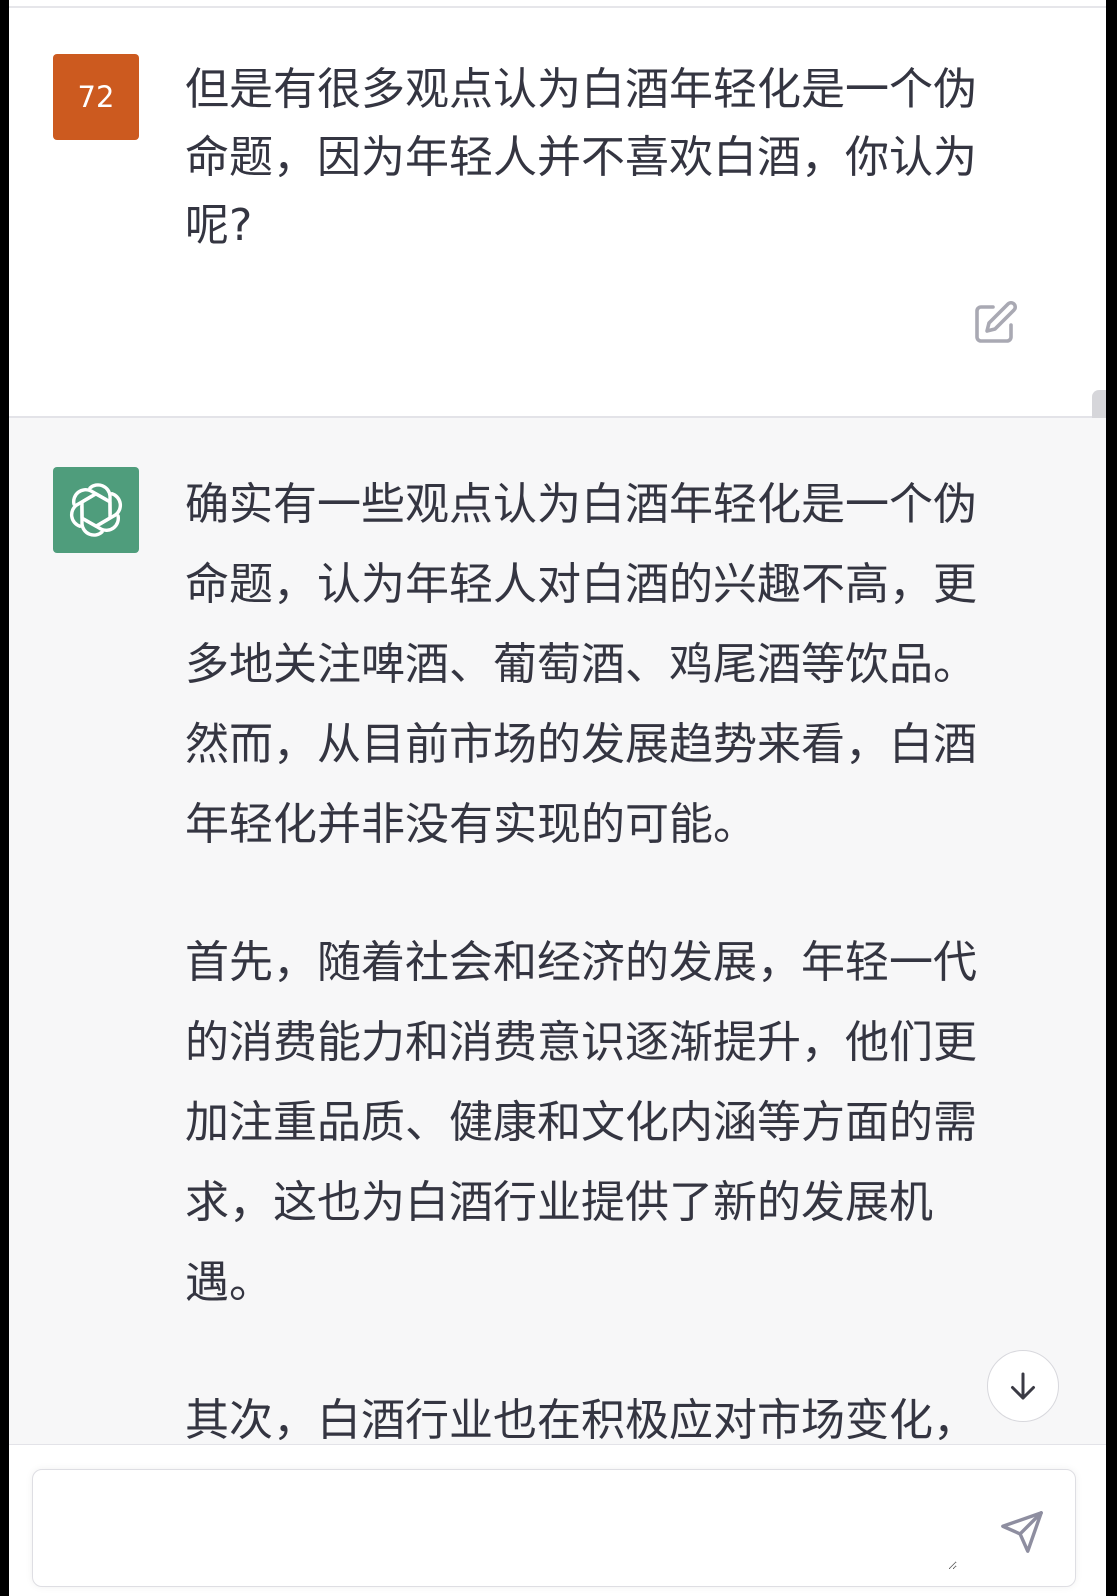 This screenshot has width=1117, height=1596. I want to click on composer-area, so click(557, 1520).